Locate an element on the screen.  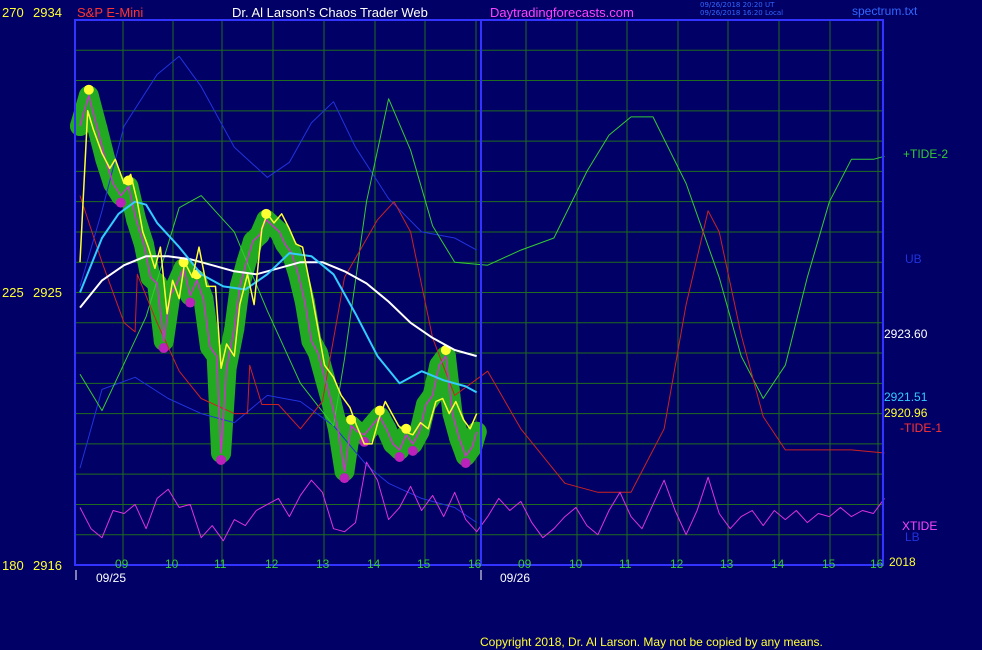
date-label-1: 09/25 is located at coordinates (111, 578).